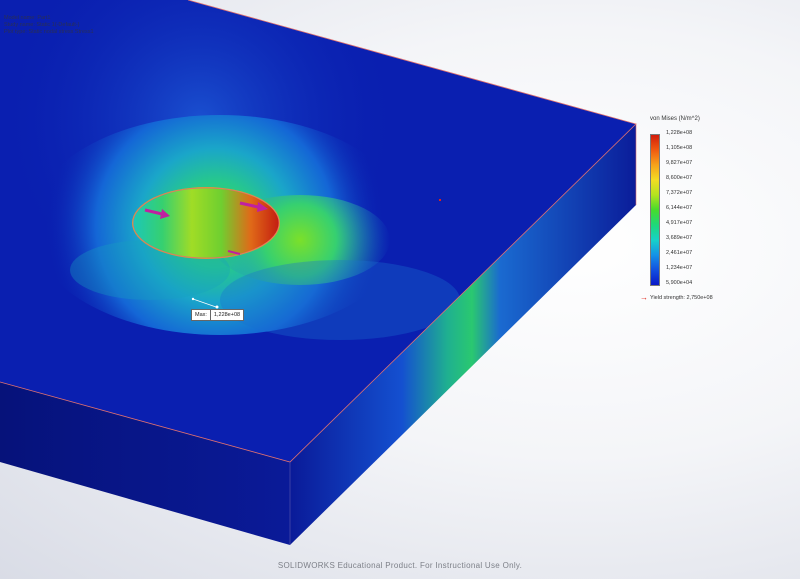  What do you see at coordinates (679, 133) in the screenshot?
I see `legend-label: 1,228e+08` at bounding box center [679, 133].